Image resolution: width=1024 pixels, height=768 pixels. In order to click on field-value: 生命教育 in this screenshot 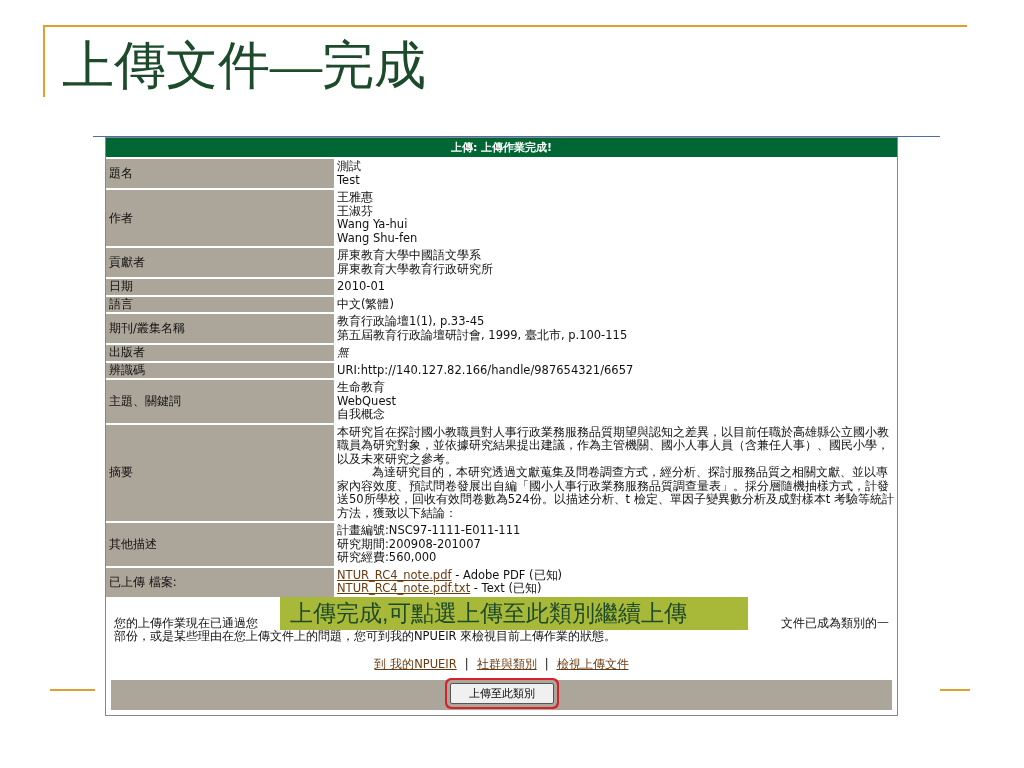, I will do `click(361, 388)`.